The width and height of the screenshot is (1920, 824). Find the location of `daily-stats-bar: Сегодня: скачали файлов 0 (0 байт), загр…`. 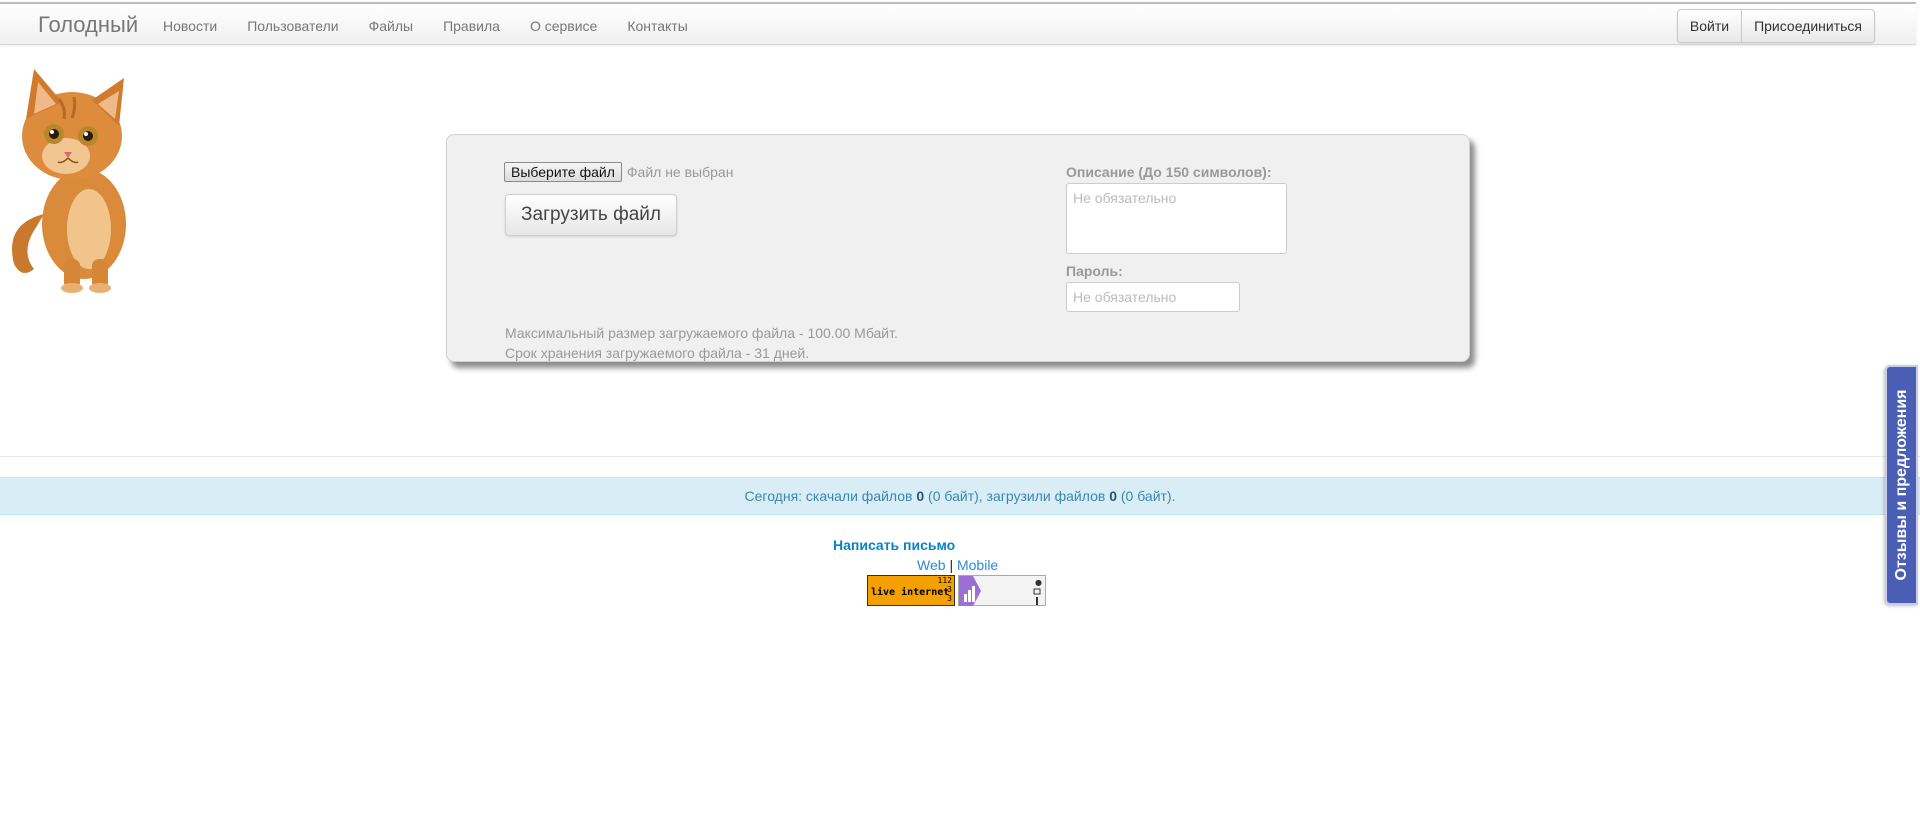

daily-stats-bar: Сегодня: скачали файлов 0 (0 байт), загр… is located at coordinates (960, 496).